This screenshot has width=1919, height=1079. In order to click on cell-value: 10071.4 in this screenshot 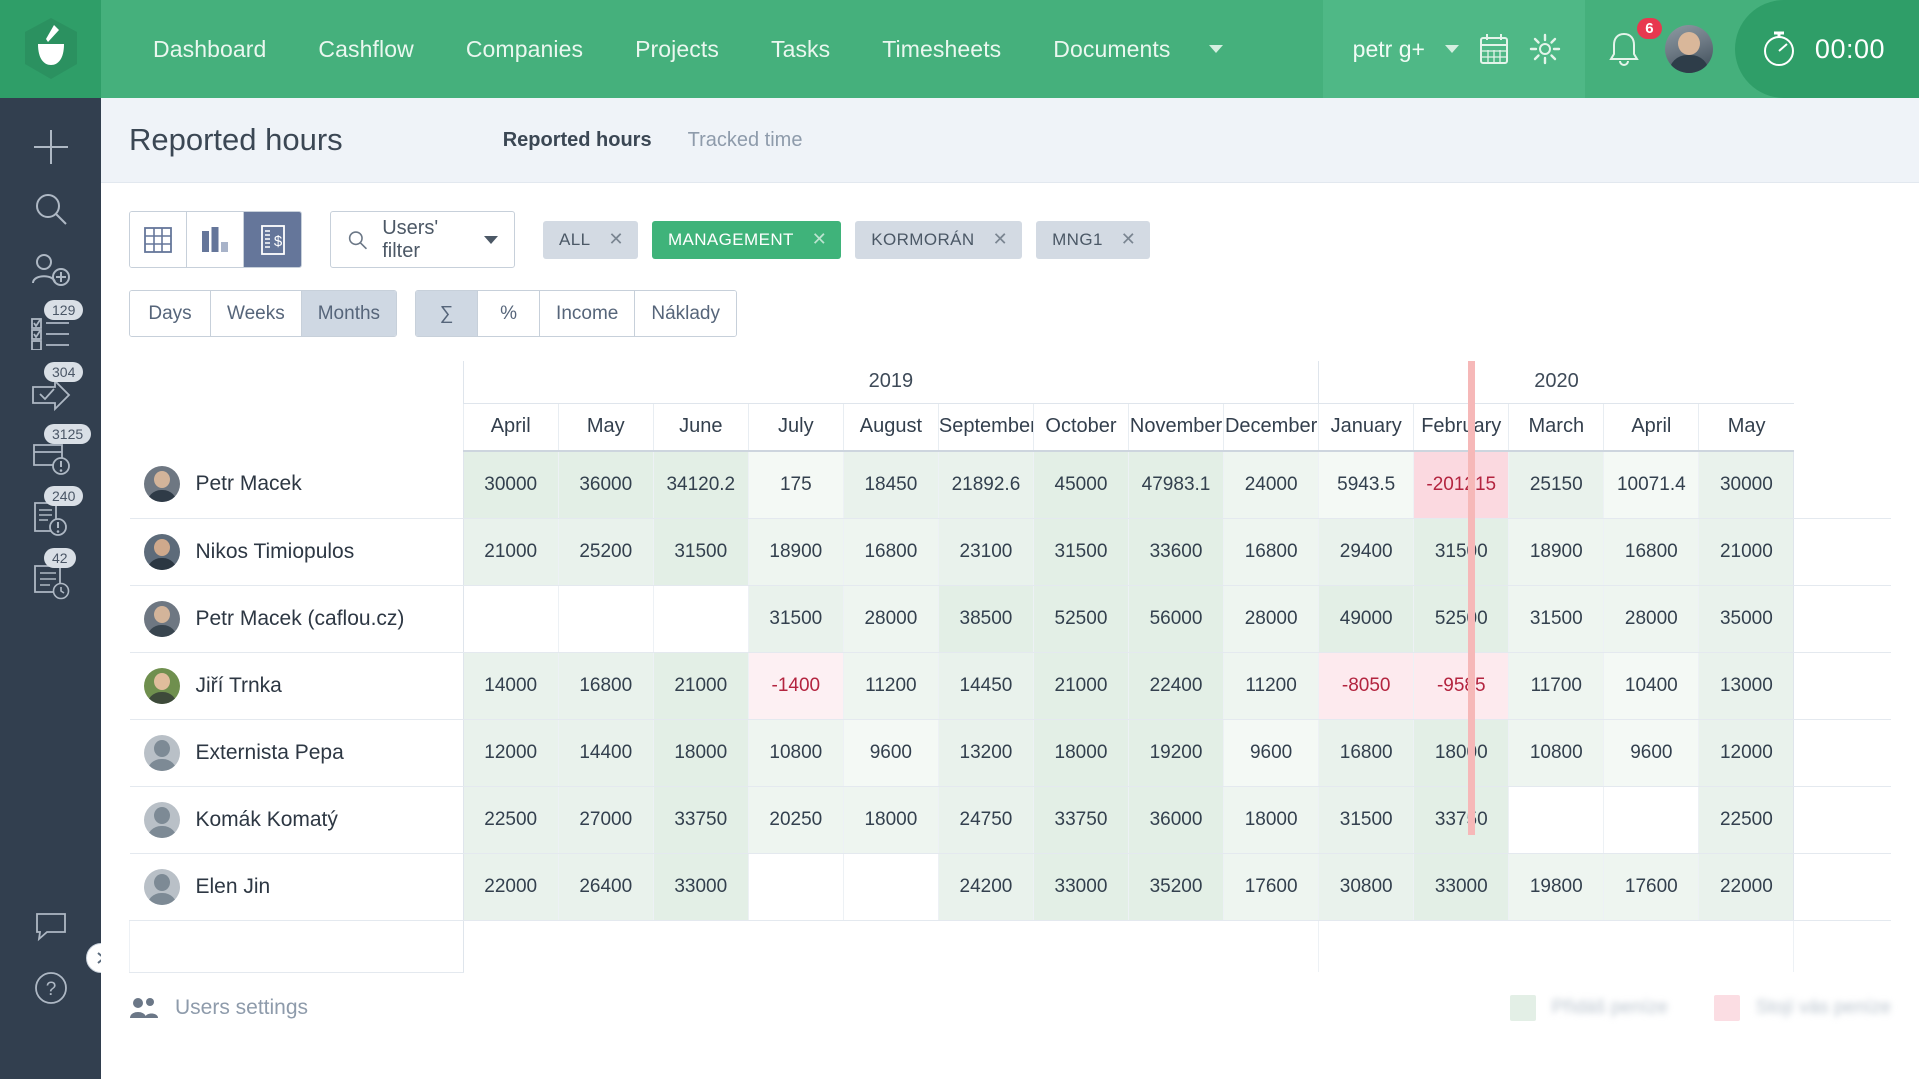, I will do `click(1651, 485)`.